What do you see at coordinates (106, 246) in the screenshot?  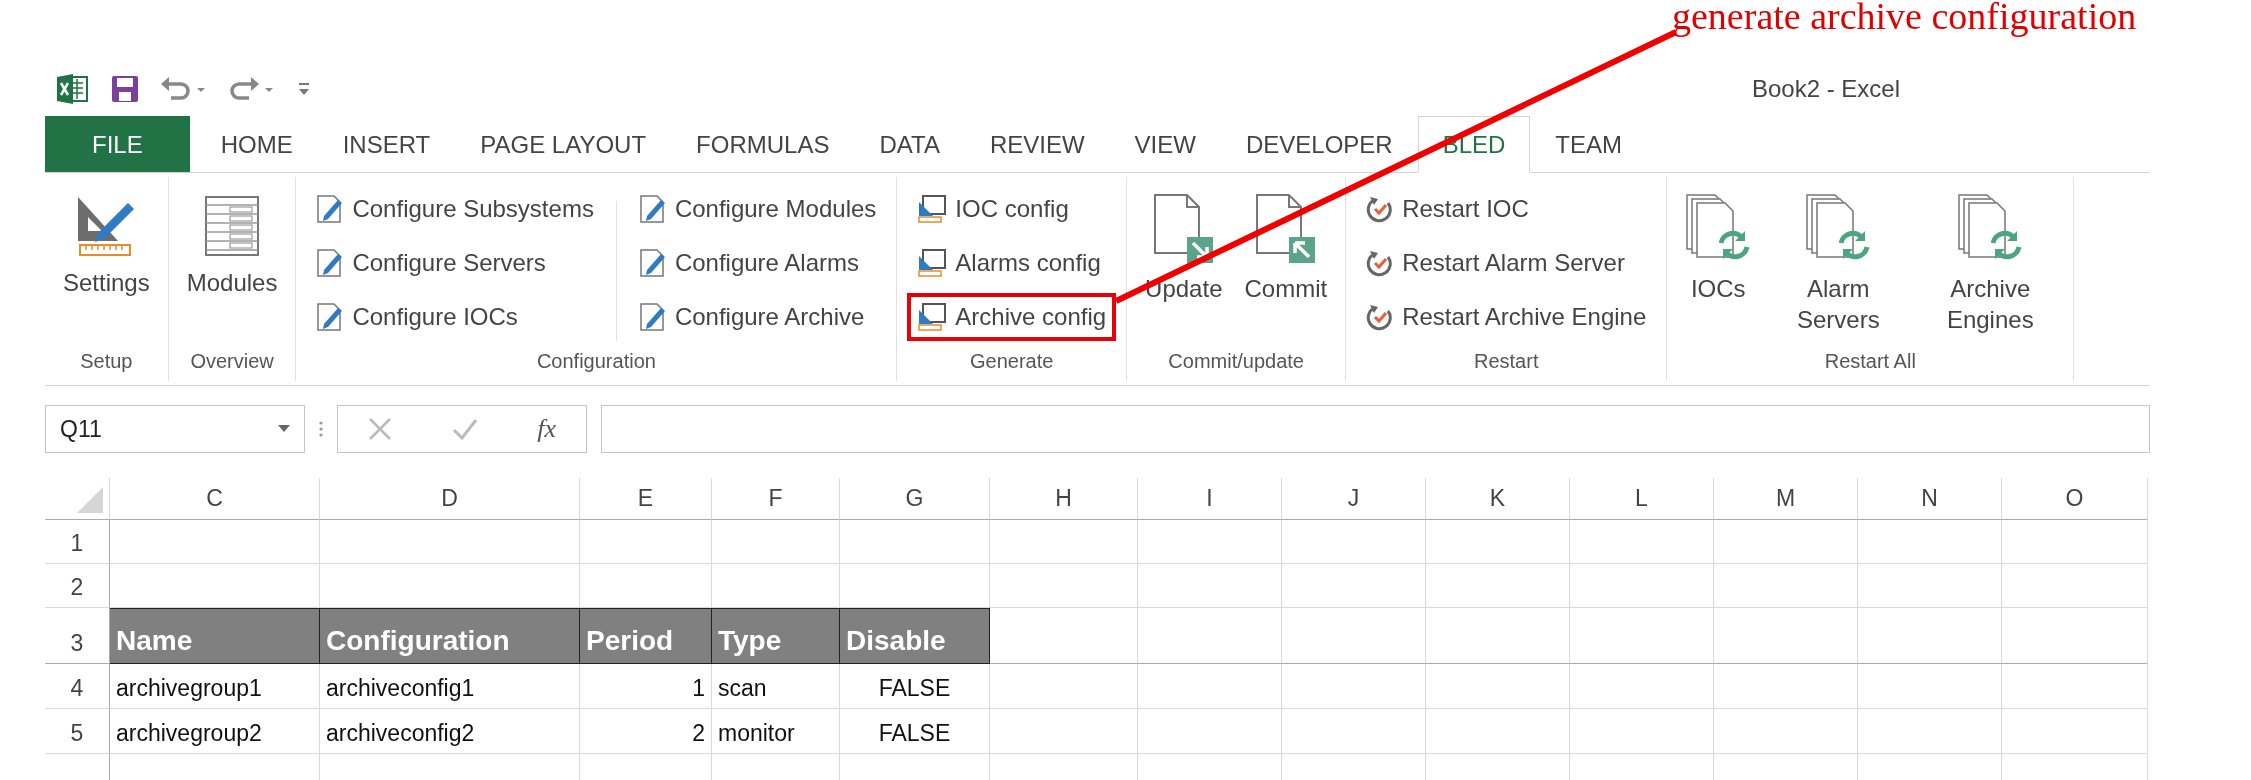 I see `ribbon-button: Settings` at bounding box center [106, 246].